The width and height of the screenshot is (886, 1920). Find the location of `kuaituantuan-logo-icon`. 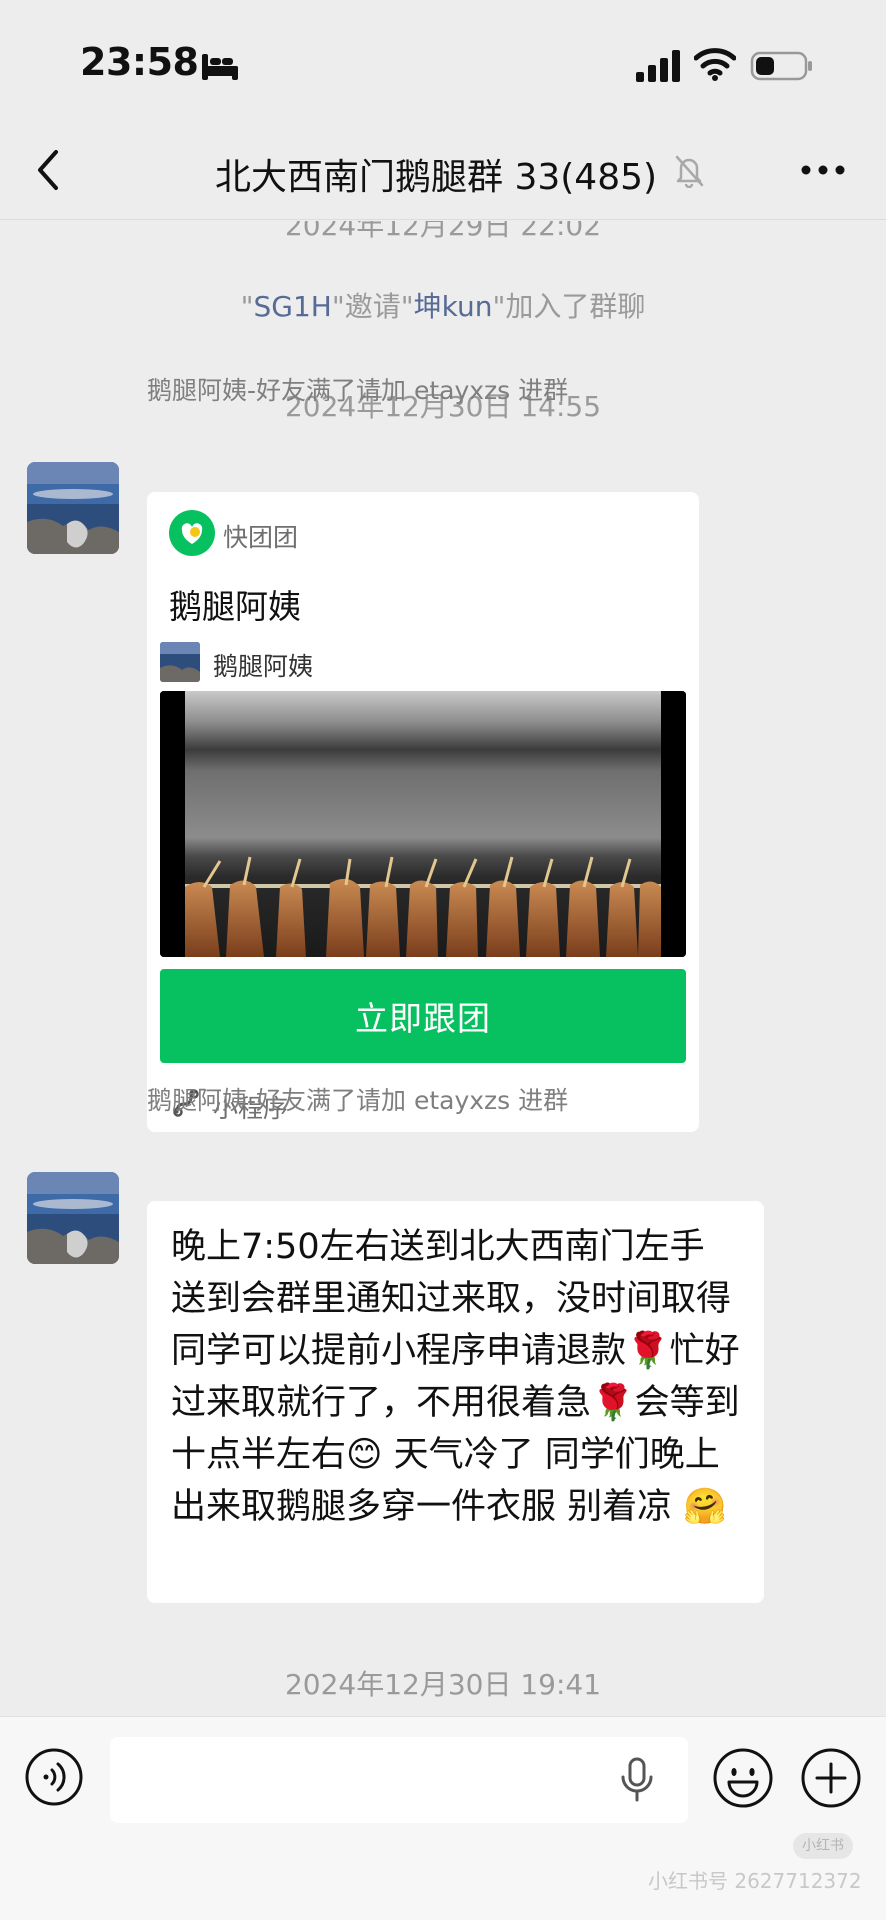

kuaituantuan-logo-icon is located at coordinates (192, 533).